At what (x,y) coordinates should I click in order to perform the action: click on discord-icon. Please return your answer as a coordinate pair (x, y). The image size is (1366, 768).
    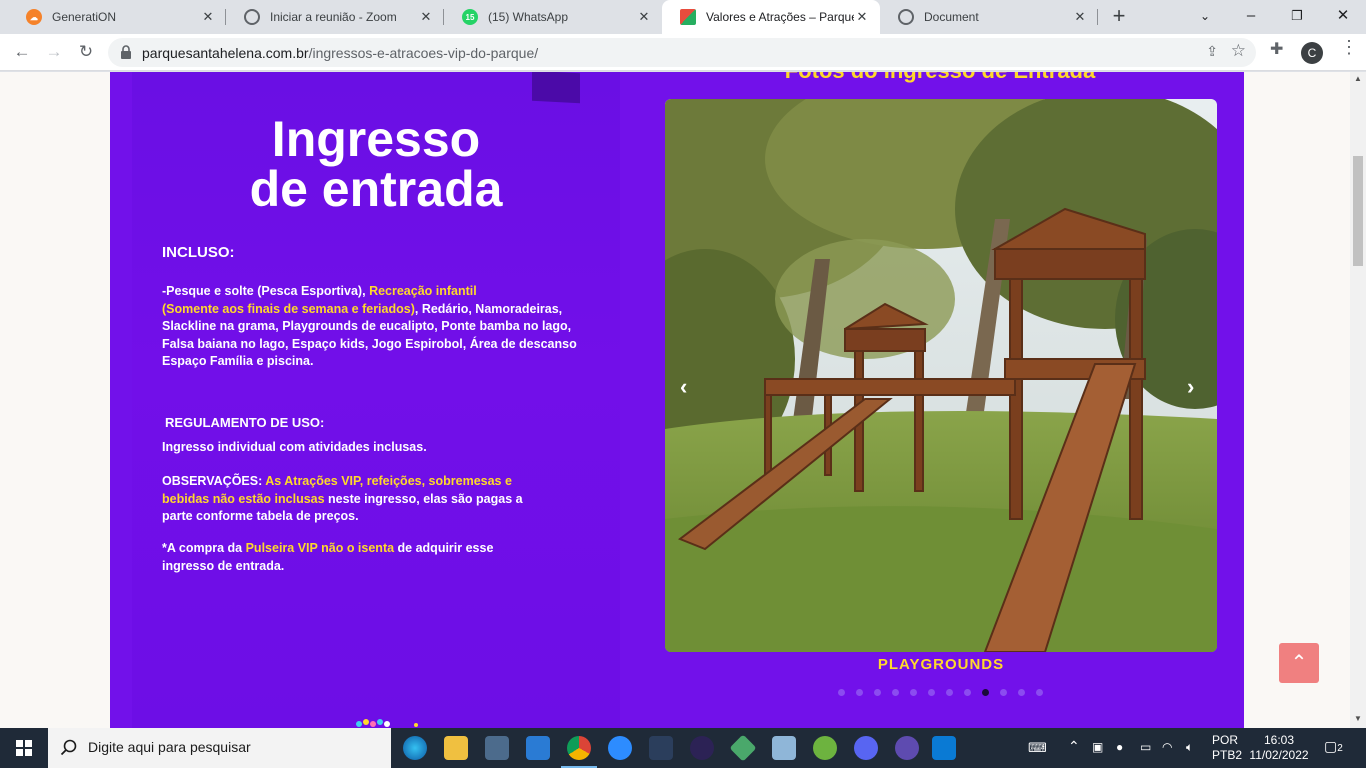
    Looking at the image, I should click on (866, 748).